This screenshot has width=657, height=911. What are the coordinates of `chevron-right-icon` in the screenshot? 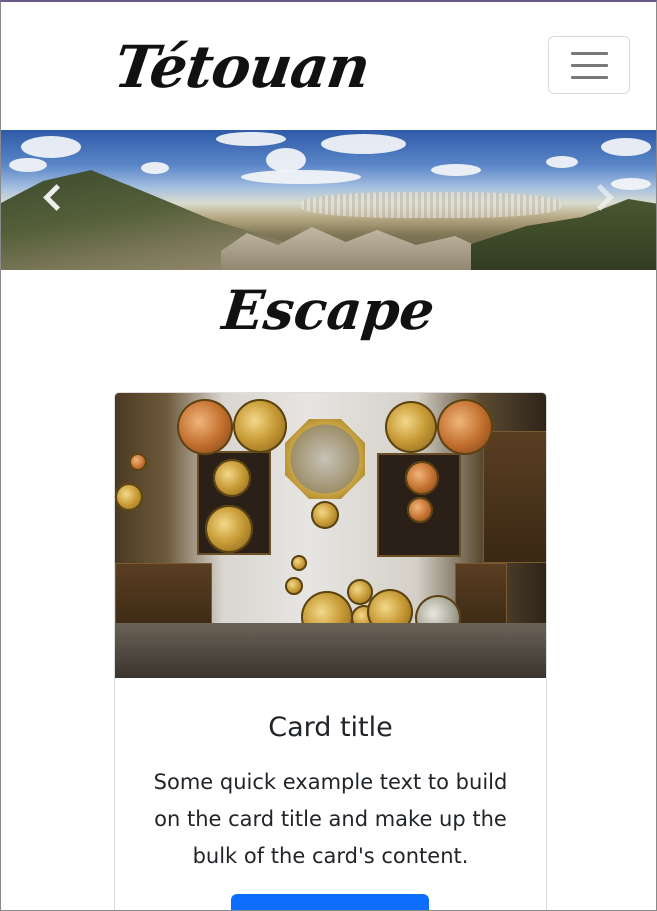 It's located at (600, 197).